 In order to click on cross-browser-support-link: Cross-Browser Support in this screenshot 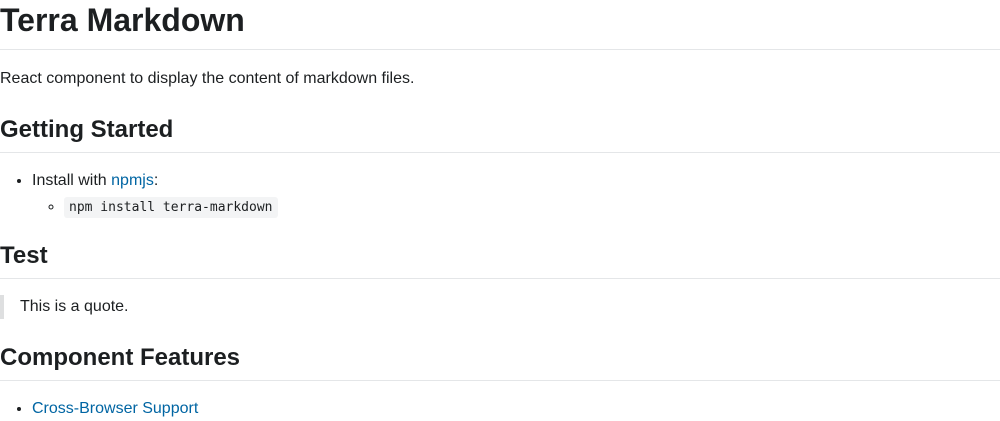, I will do `click(115, 408)`.